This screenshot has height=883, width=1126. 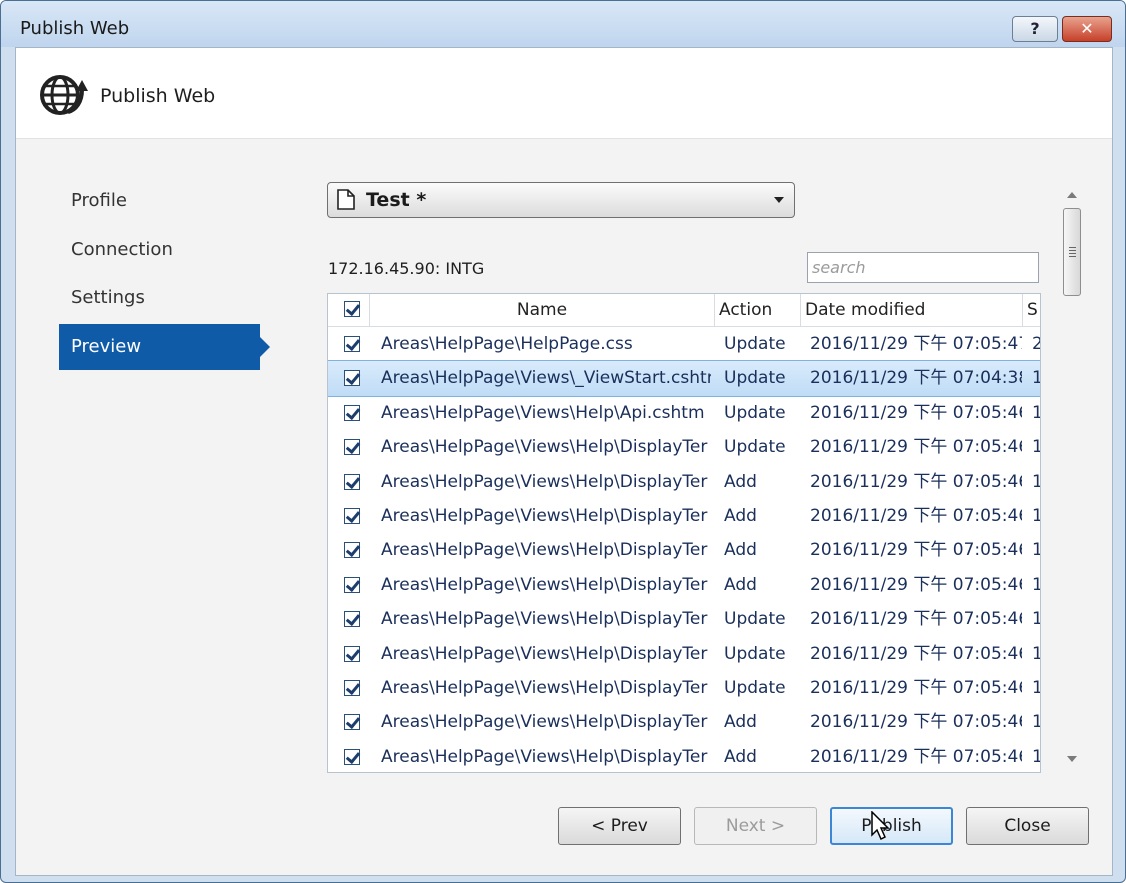 What do you see at coordinates (880, 826) in the screenshot?
I see `mouse-cursor-icon` at bounding box center [880, 826].